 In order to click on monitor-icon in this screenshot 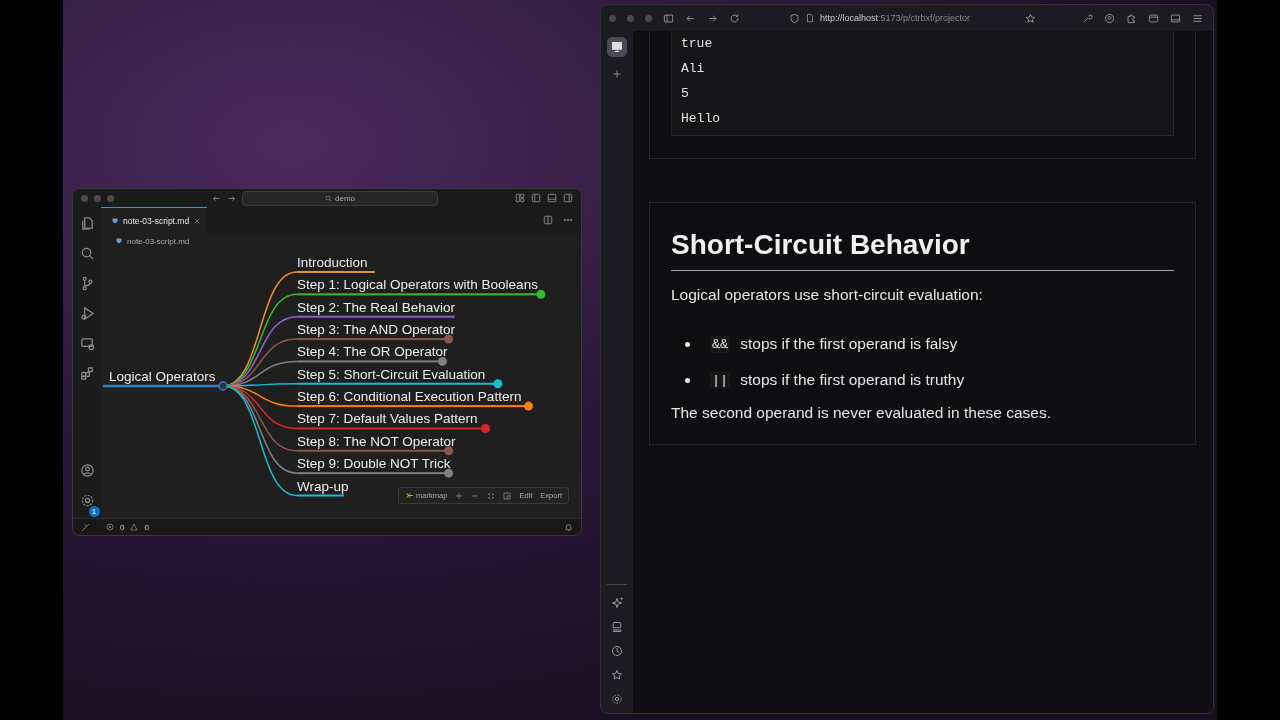, I will do `click(617, 47)`.